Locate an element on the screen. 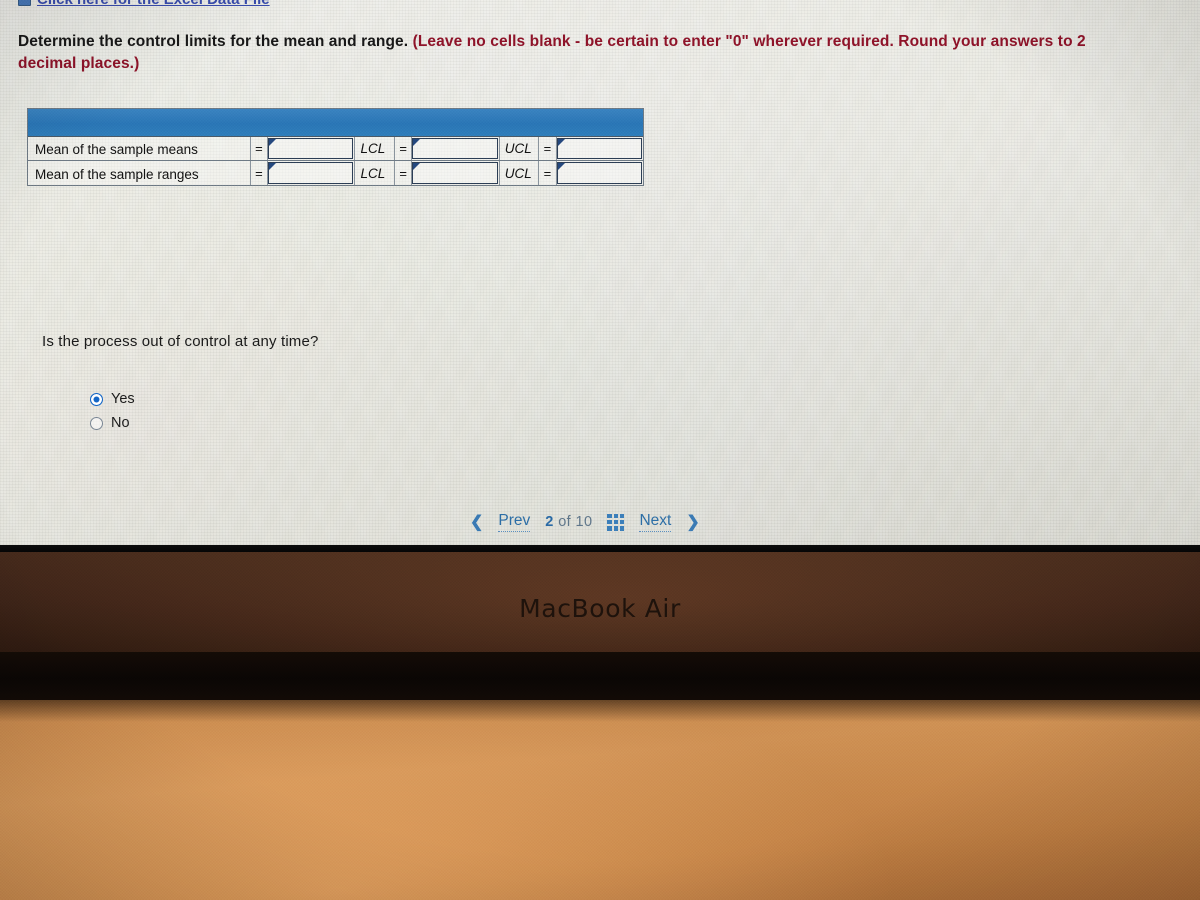 This screenshot has height=900, width=1200. out-of-control-radio-group: Yes No is located at coordinates (112, 411).